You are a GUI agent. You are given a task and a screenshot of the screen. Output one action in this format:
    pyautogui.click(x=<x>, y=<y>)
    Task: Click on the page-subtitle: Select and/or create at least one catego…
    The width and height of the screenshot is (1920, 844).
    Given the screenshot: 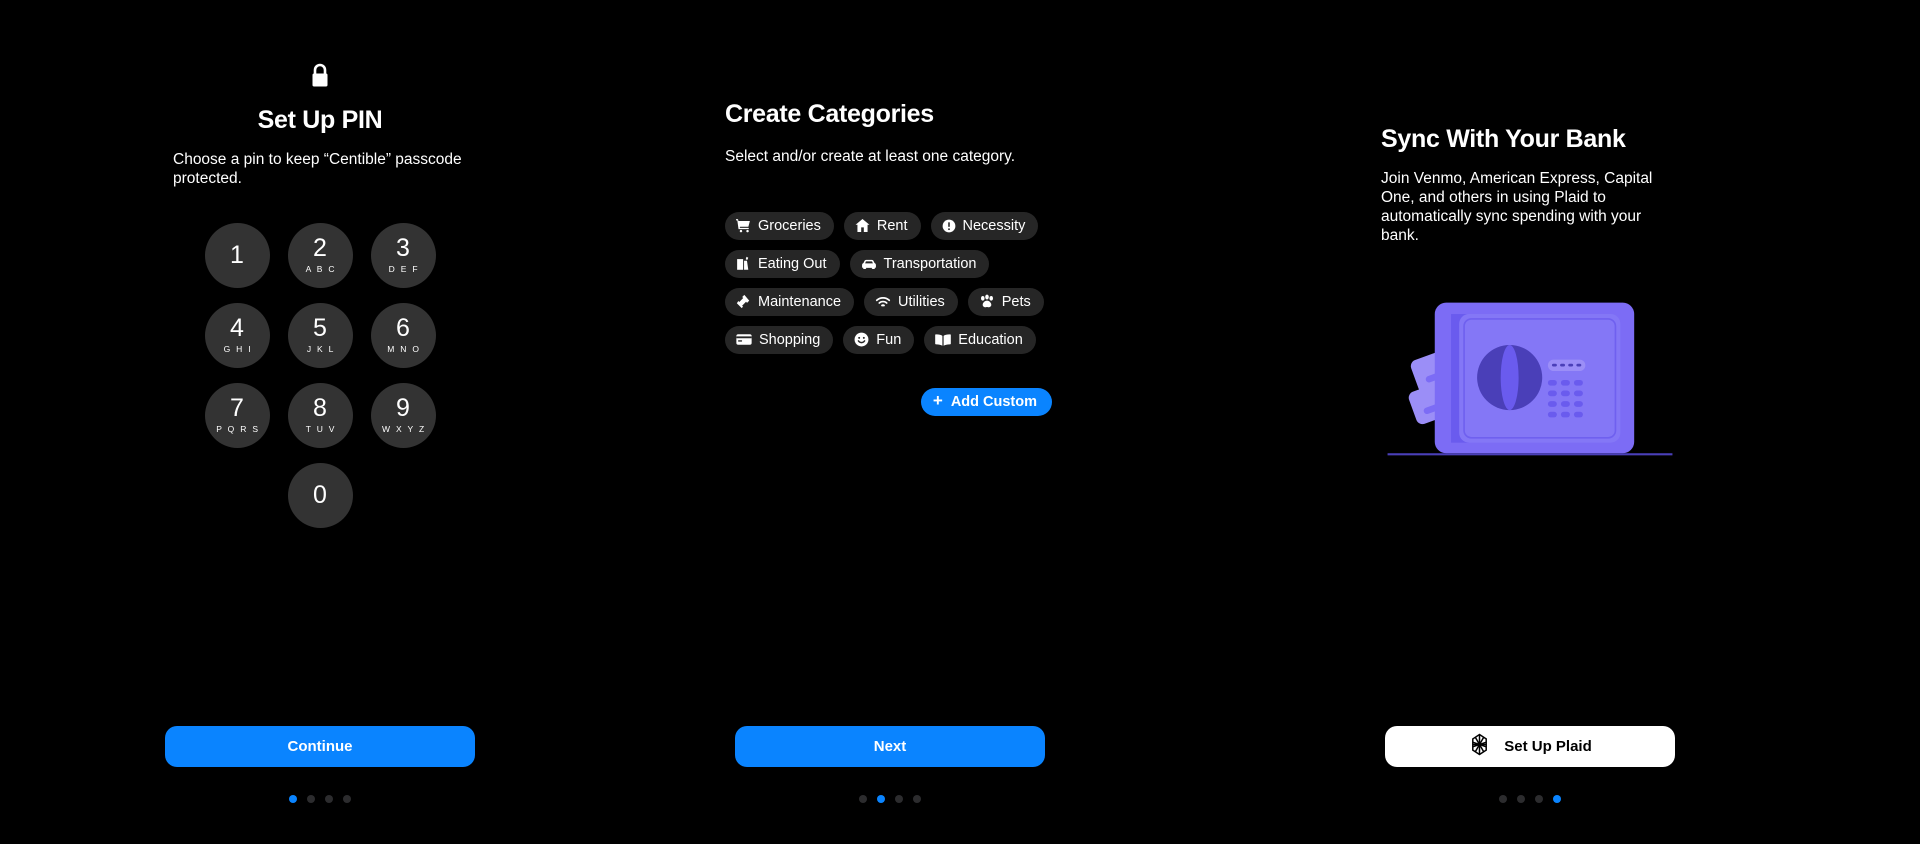 What is the action you would take?
    pyautogui.click(x=870, y=156)
    